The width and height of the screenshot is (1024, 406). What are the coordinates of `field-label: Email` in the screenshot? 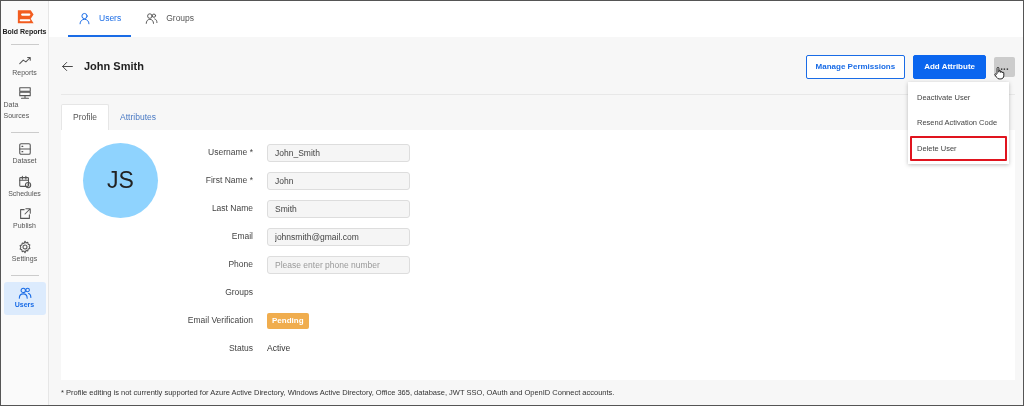 It's located at (241, 237).